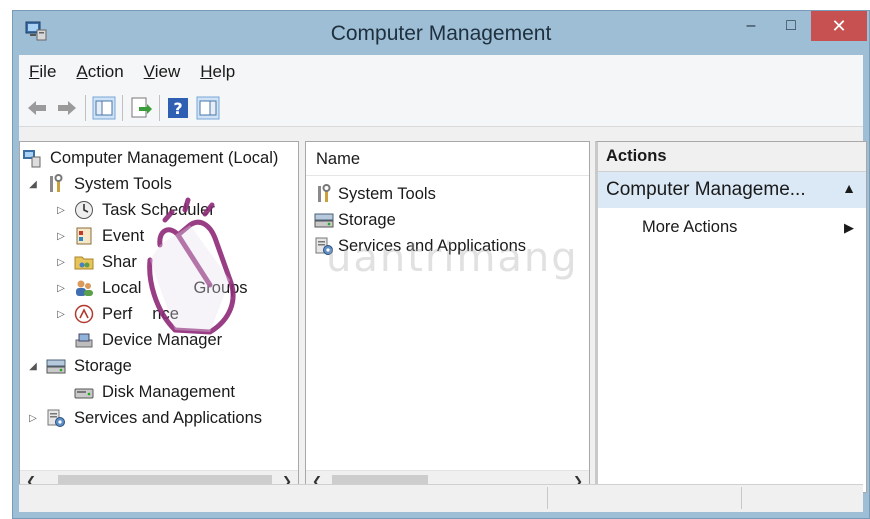 Image resolution: width=870 pixels, height=519 pixels. What do you see at coordinates (168, 417) in the screenshot?
I see `tree-item-label: Services and Applications` at bounding box center [168, 417].